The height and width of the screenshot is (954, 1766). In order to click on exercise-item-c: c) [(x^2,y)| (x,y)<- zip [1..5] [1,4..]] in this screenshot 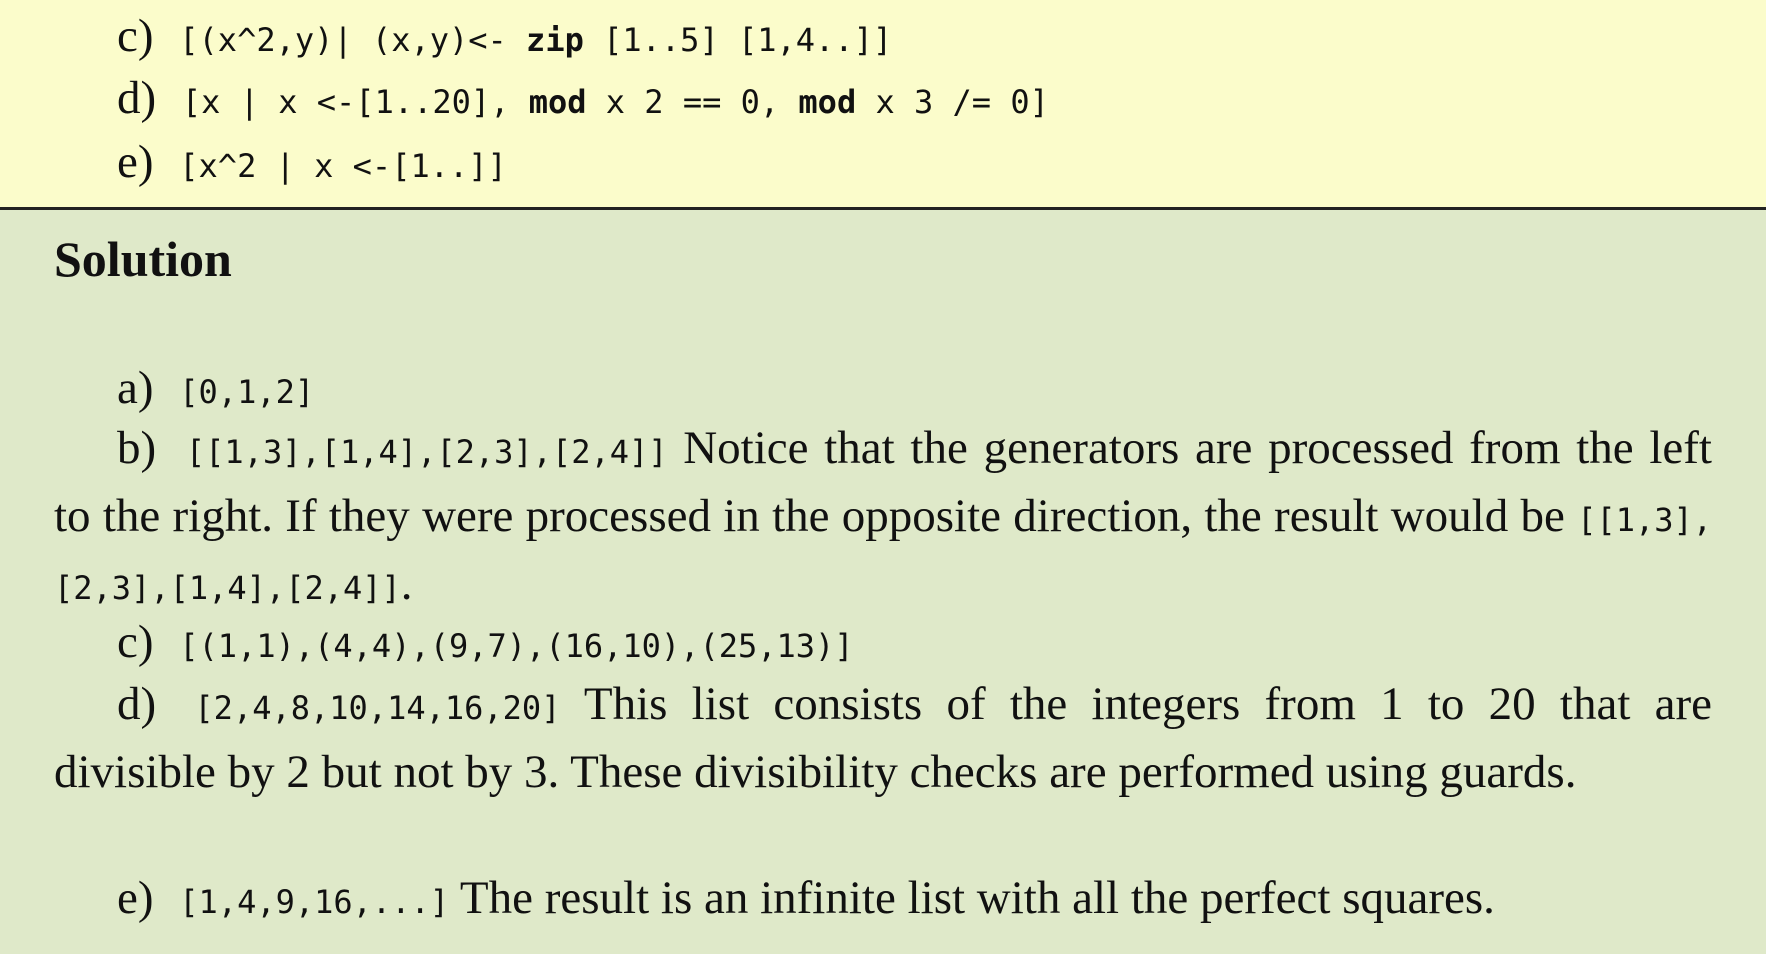, I will do `click(504, 38)`.